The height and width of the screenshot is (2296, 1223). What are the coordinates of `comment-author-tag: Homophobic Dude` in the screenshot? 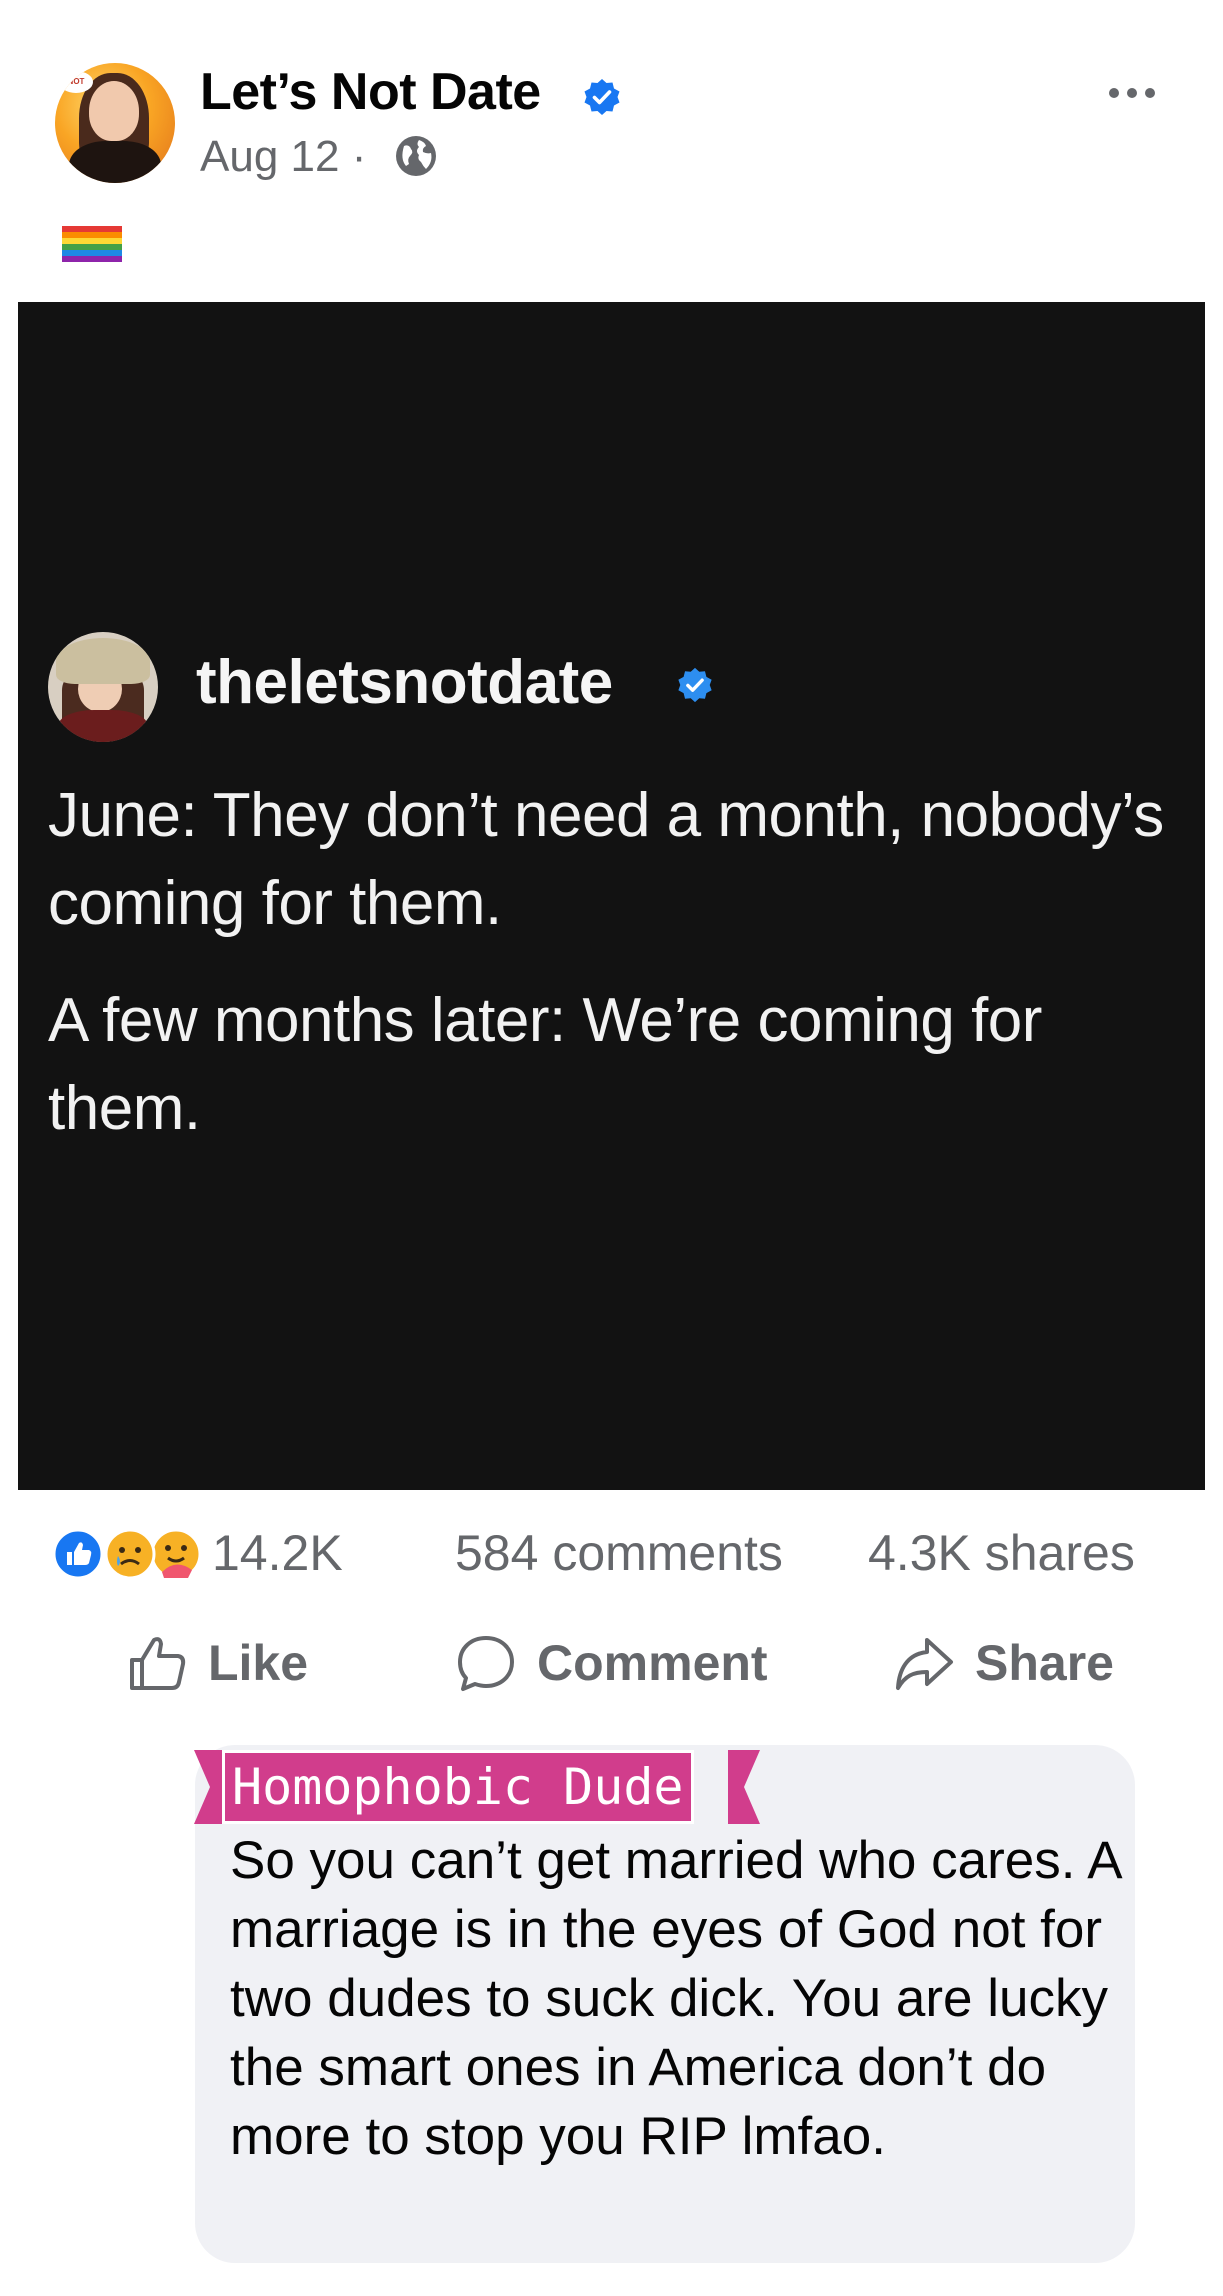 It's located at (458, 1787).